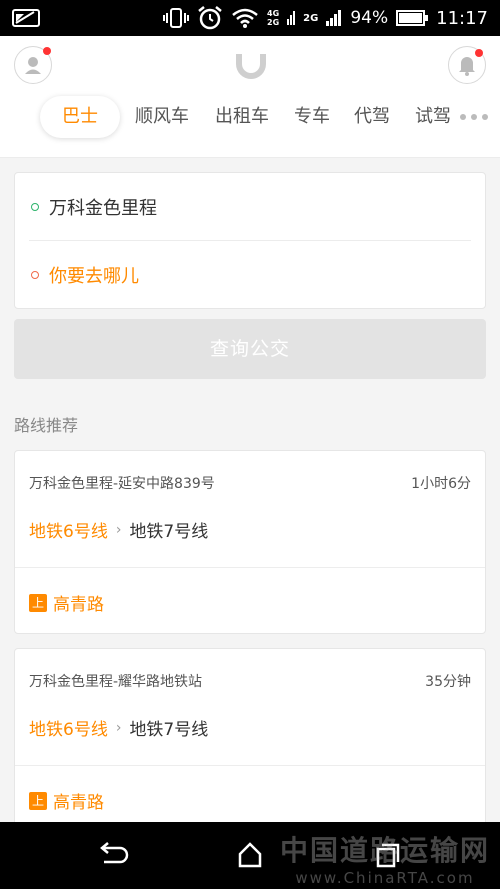 This screenshot has height=889, width=500. Describe the element at coordinates (311, 18) in the screenshot. I see `network-type-2: 2G` at that location.